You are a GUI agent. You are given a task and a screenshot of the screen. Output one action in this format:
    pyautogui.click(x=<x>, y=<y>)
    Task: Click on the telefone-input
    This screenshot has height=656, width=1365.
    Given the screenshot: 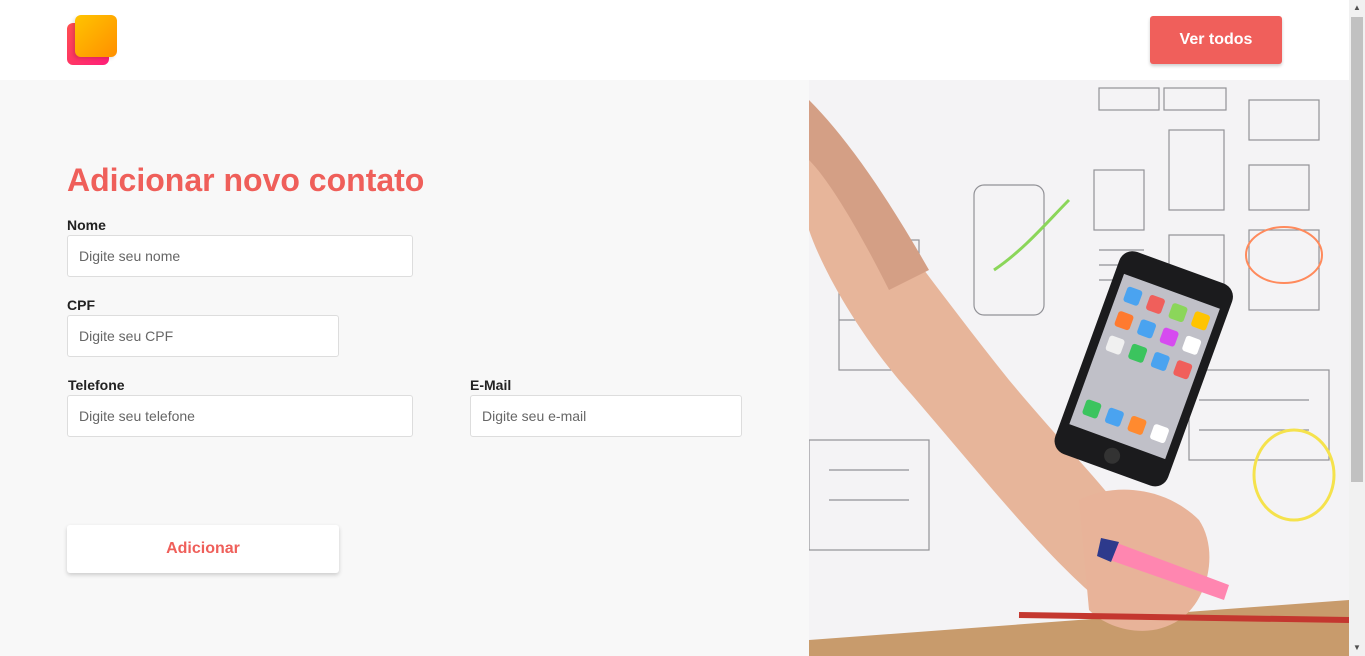 What is the action you would take?
    pyautogui.click(x=240, y=416)
    